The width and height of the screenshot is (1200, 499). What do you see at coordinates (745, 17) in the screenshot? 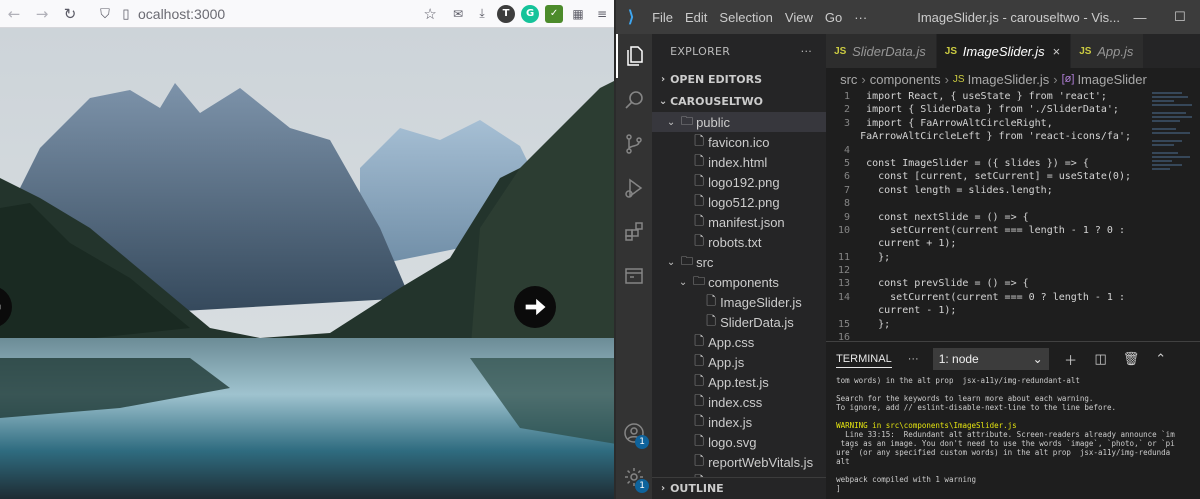
I see `menu-selection: Selection` at bounding box center [745, 17].